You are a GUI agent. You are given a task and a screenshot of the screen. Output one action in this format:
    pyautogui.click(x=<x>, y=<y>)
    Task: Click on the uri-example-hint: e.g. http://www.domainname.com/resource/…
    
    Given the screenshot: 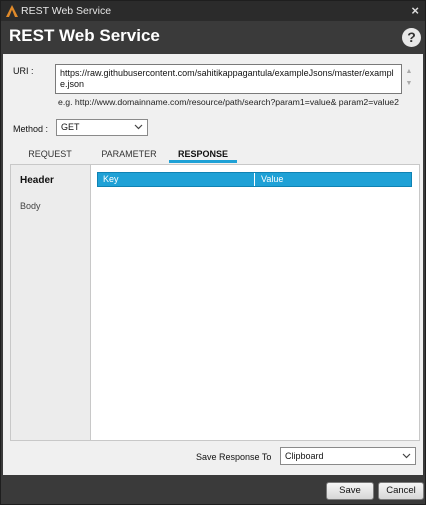 What is the action you would take?
    pyautogui.click(x=228, y=102)
    